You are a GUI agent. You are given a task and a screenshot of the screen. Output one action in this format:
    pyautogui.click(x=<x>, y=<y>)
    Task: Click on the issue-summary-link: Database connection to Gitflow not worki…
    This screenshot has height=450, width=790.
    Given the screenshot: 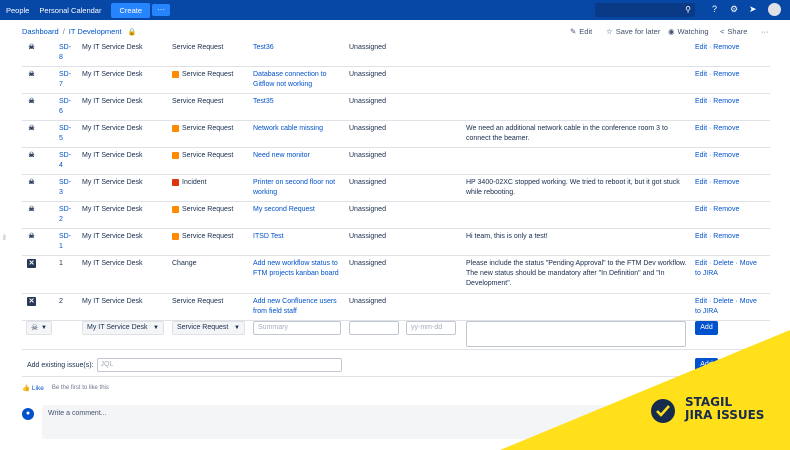 What is the action you would take?
    pyautogui.click(x=299, y=80)
    